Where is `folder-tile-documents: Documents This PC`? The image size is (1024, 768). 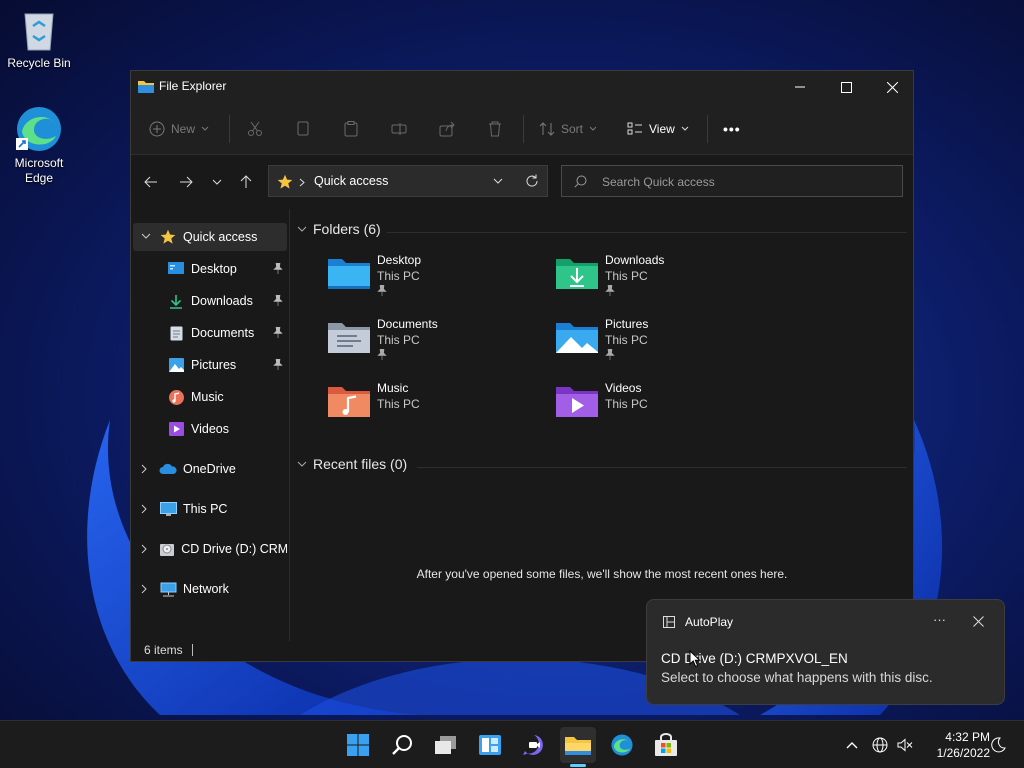
folder-tile-documents: Documents This PC is located at coordinates (437, 343).